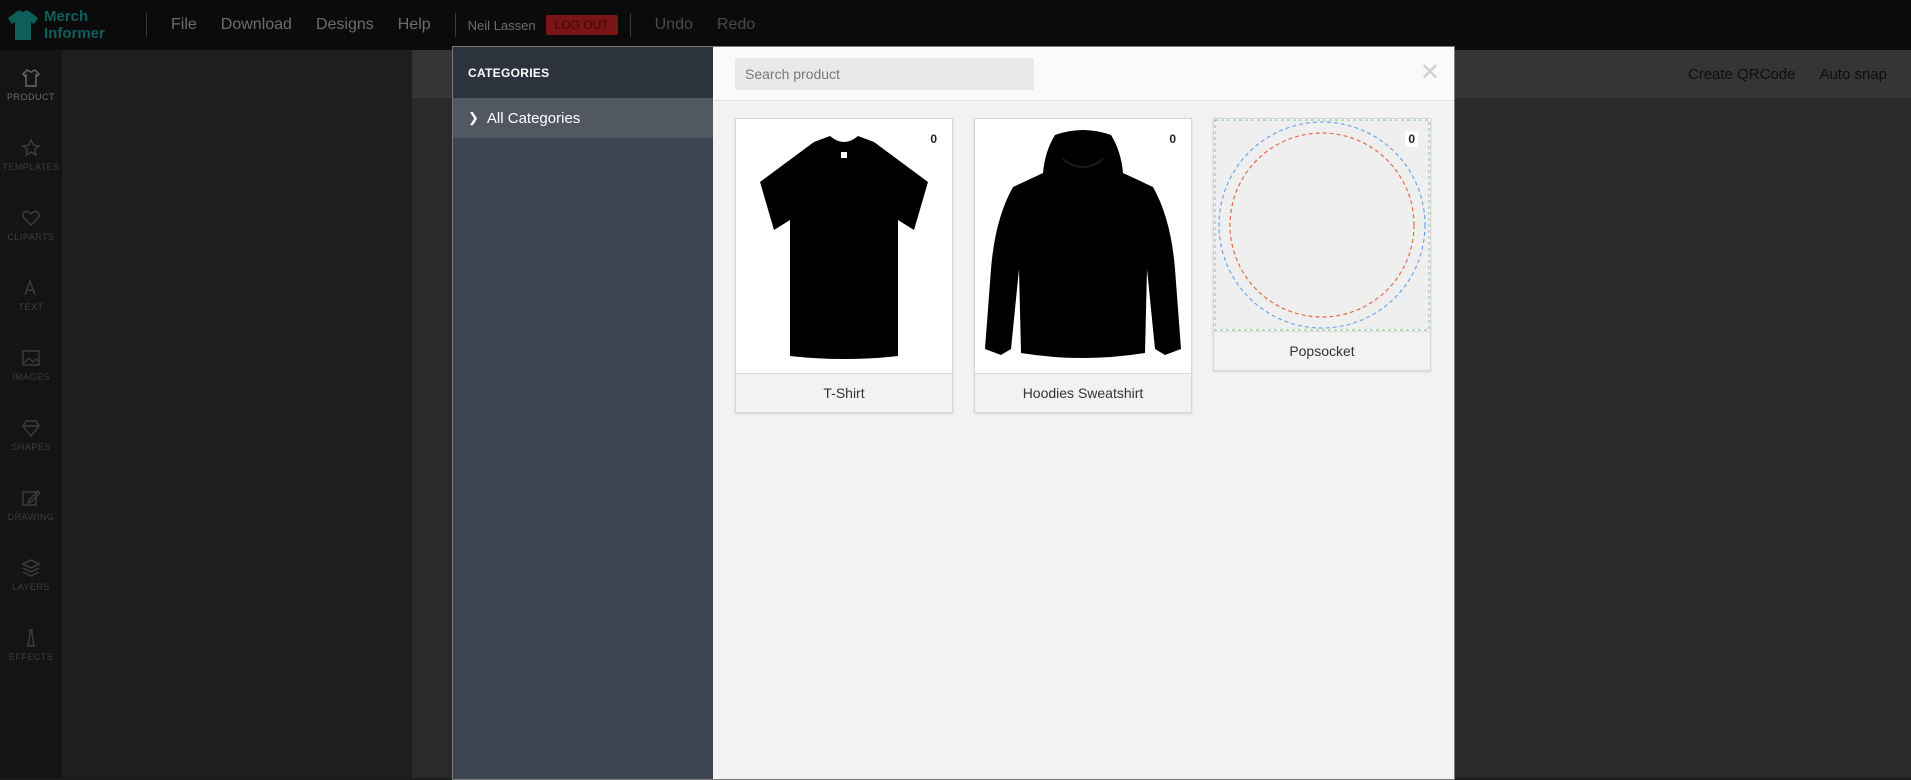 The image size is (1911, 780). What do you see at coordinates (31, 97) in the screenshot?
I see `rail-label: PRODUCT` at bounding box center [31, 97].